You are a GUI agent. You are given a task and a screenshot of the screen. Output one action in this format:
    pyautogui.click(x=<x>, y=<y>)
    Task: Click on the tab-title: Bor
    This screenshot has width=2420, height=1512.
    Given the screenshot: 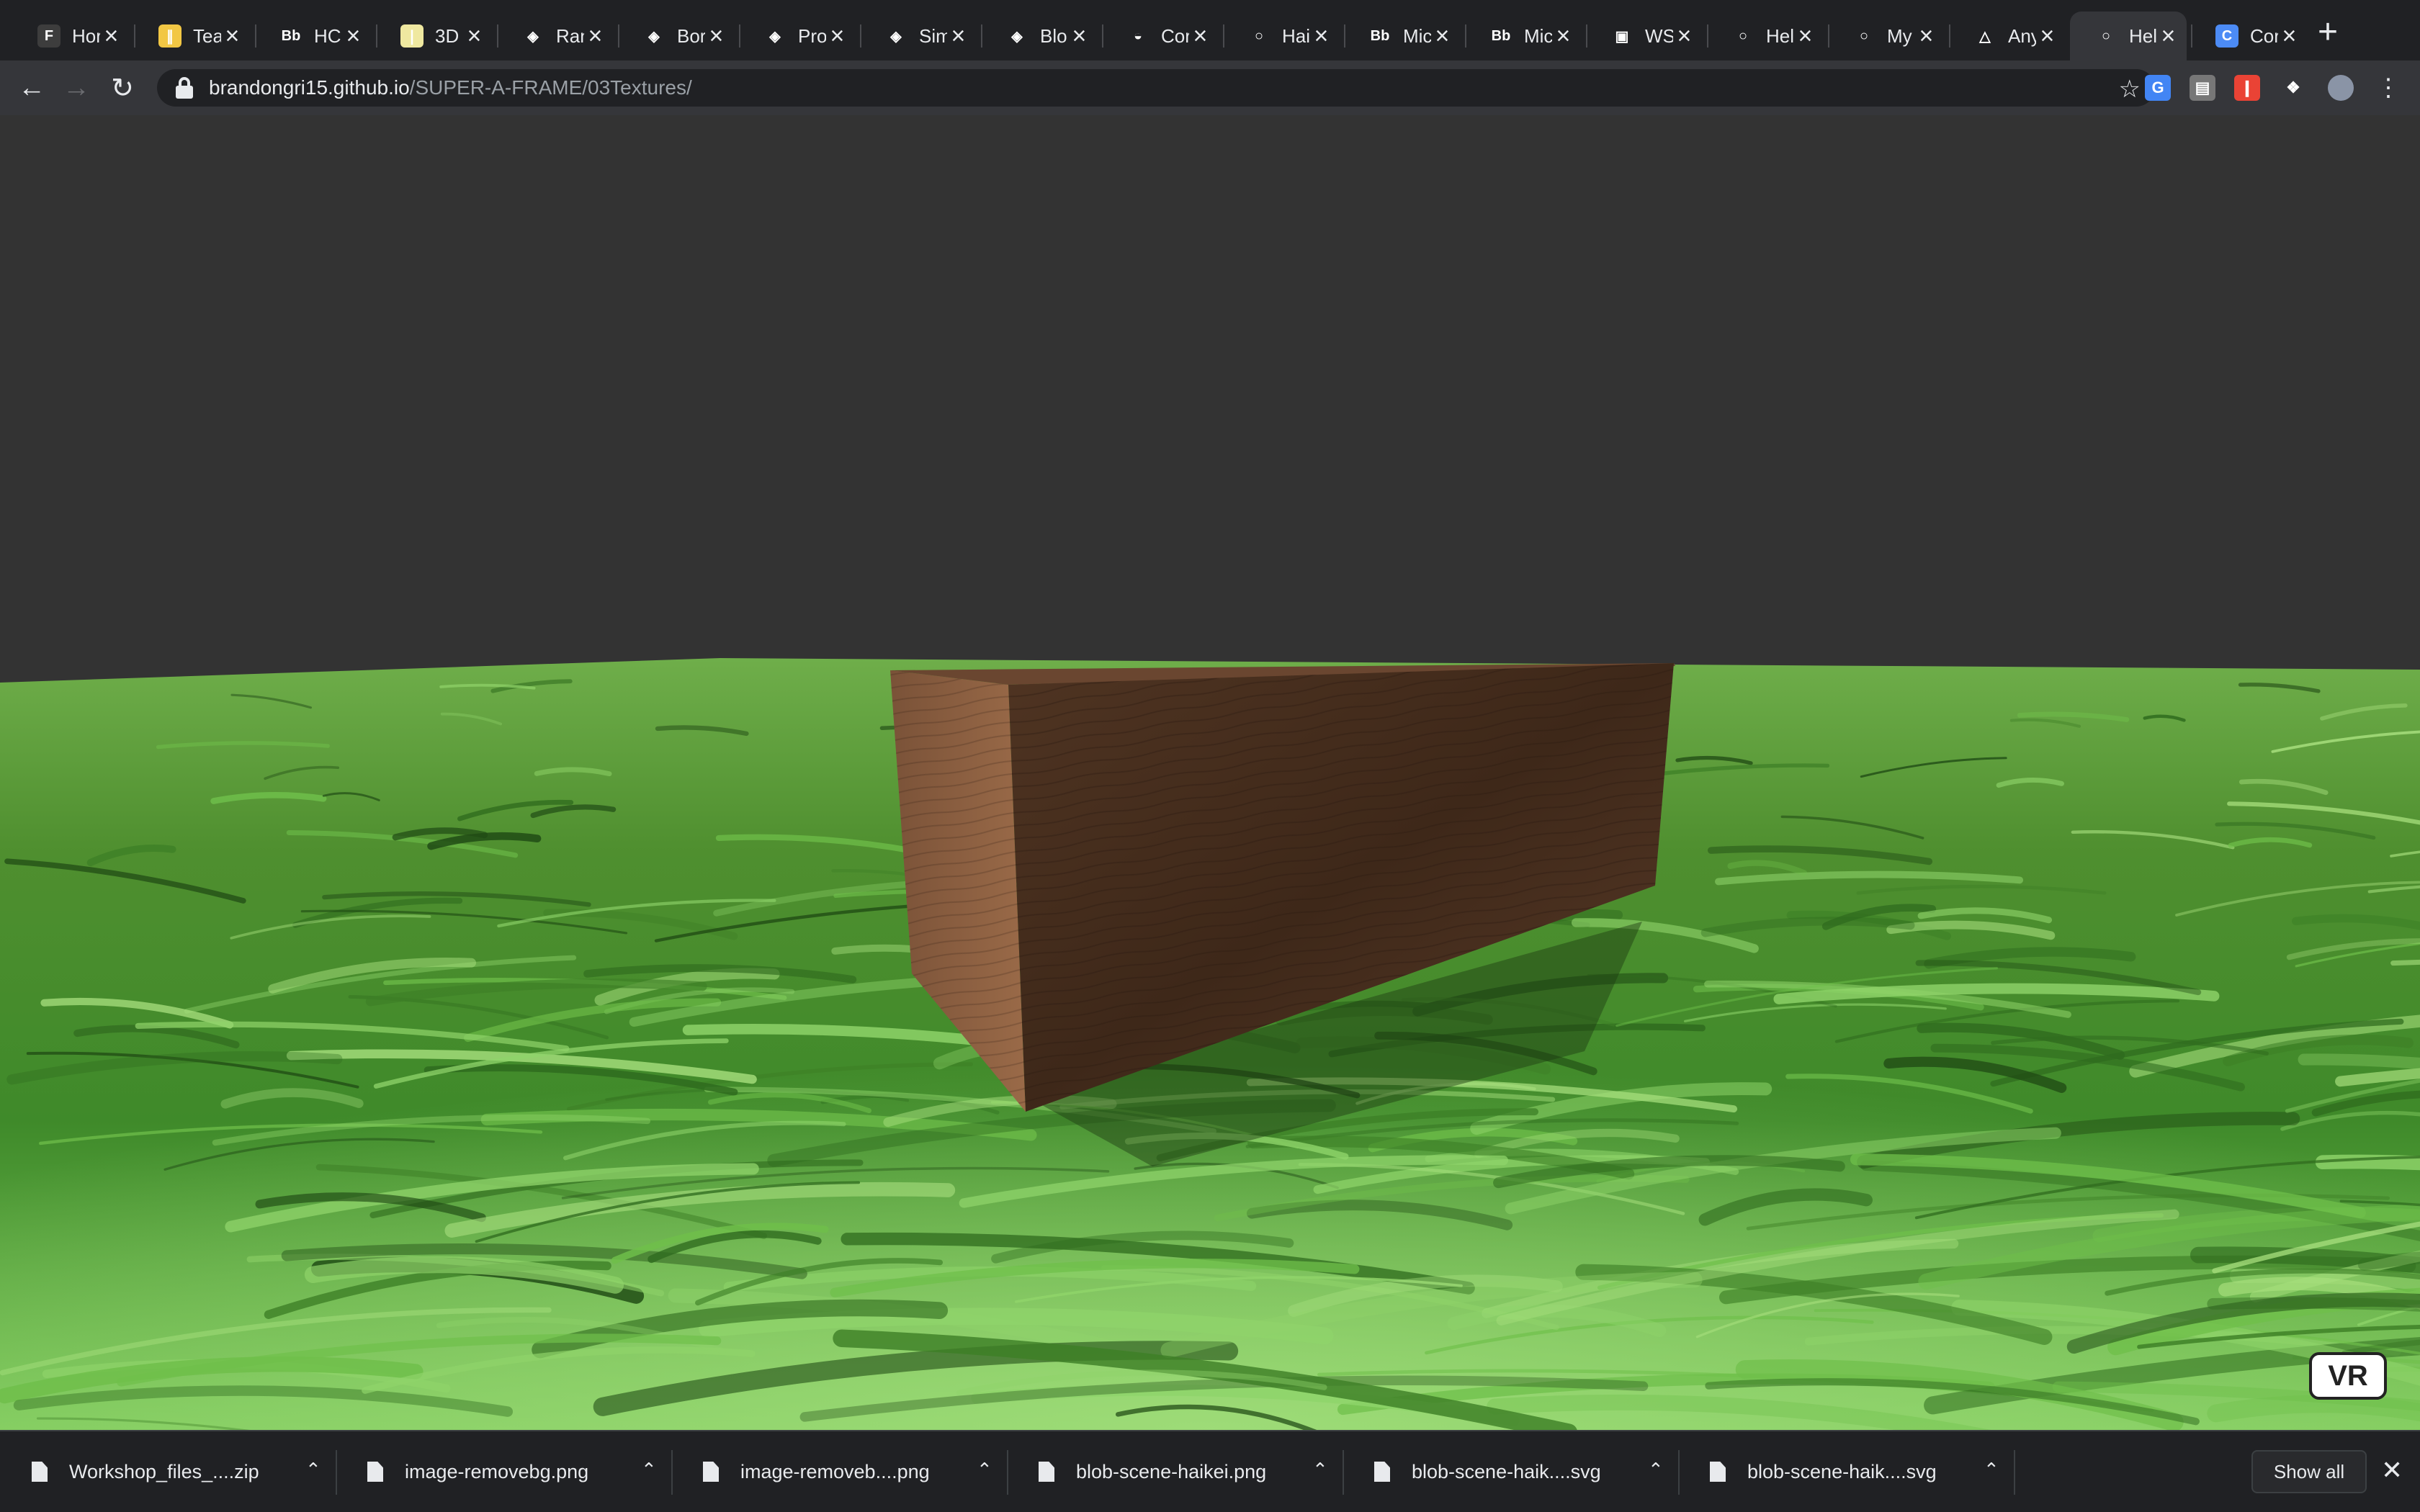 What is the action you would take?
    pyautogui.click(x=691, y=35)
    